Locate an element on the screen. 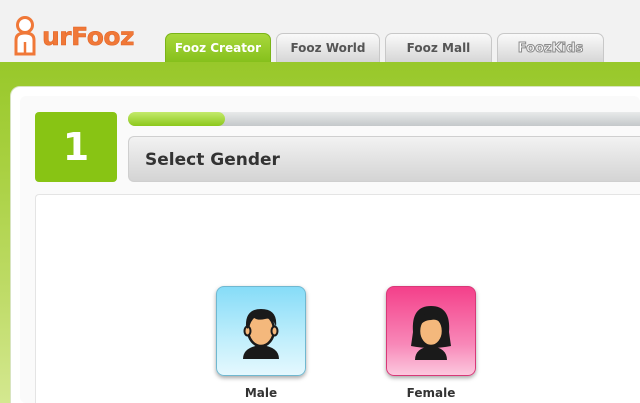 The height and width of the screenshot is (403, 640). step-number-badge: 1 is located at coordinates (76, 147).